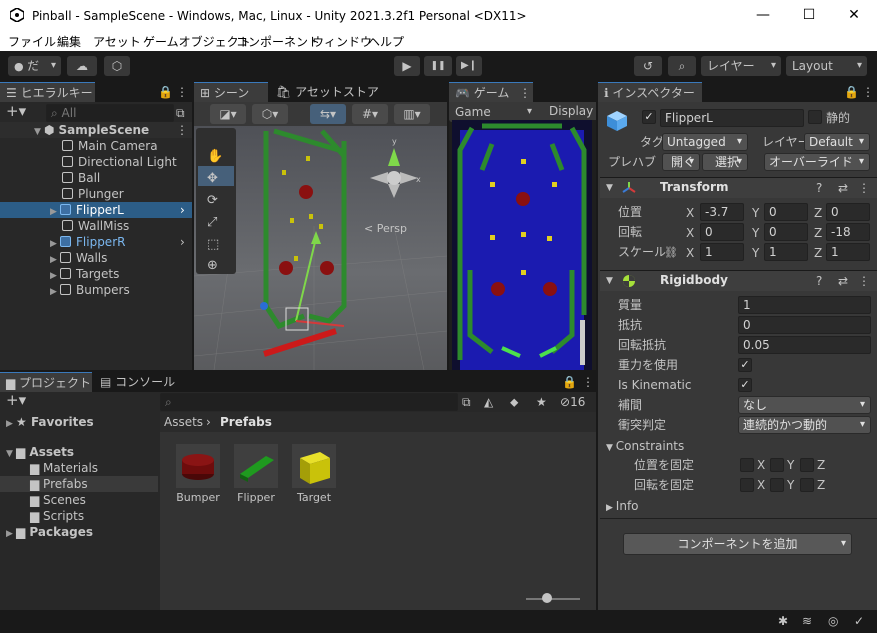 Image resolution: width=877 pixels, height=633 pixels. I want to click on list-item-selected: ▆ Prefabs, so click(79, 484).